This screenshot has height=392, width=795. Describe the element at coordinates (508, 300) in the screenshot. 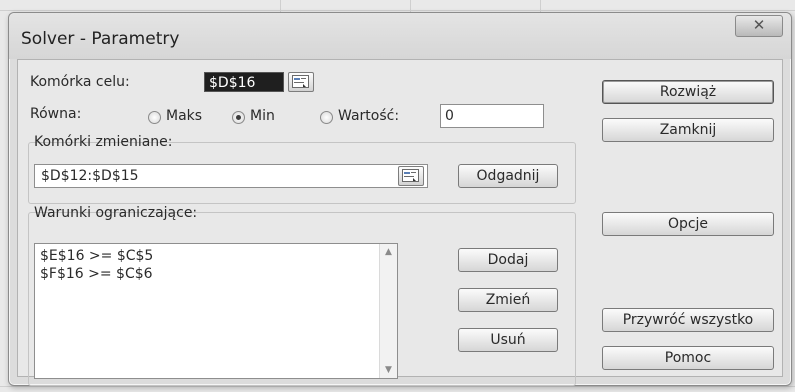

I see `change-constraint-button: Zmień` at that location.